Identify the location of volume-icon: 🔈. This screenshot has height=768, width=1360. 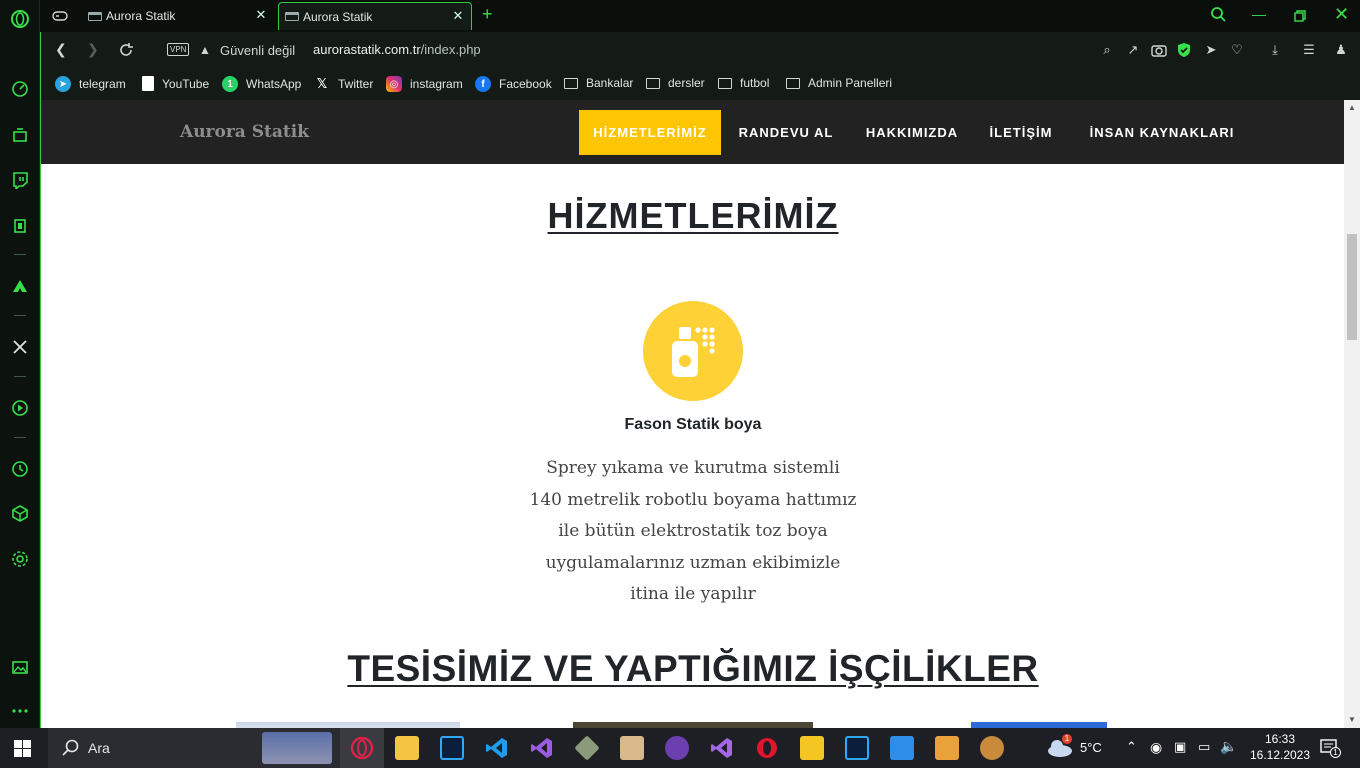
(1228, 746).